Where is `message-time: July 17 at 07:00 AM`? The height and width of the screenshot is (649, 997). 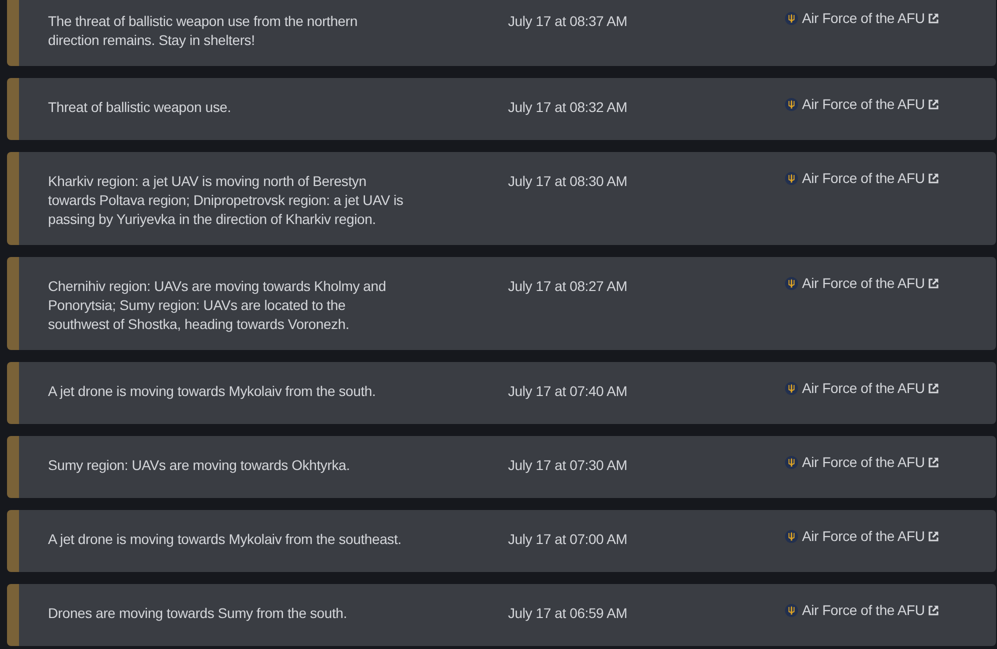 message-time: July 17 at 07:00 AM is located at coordinates (568, 539).